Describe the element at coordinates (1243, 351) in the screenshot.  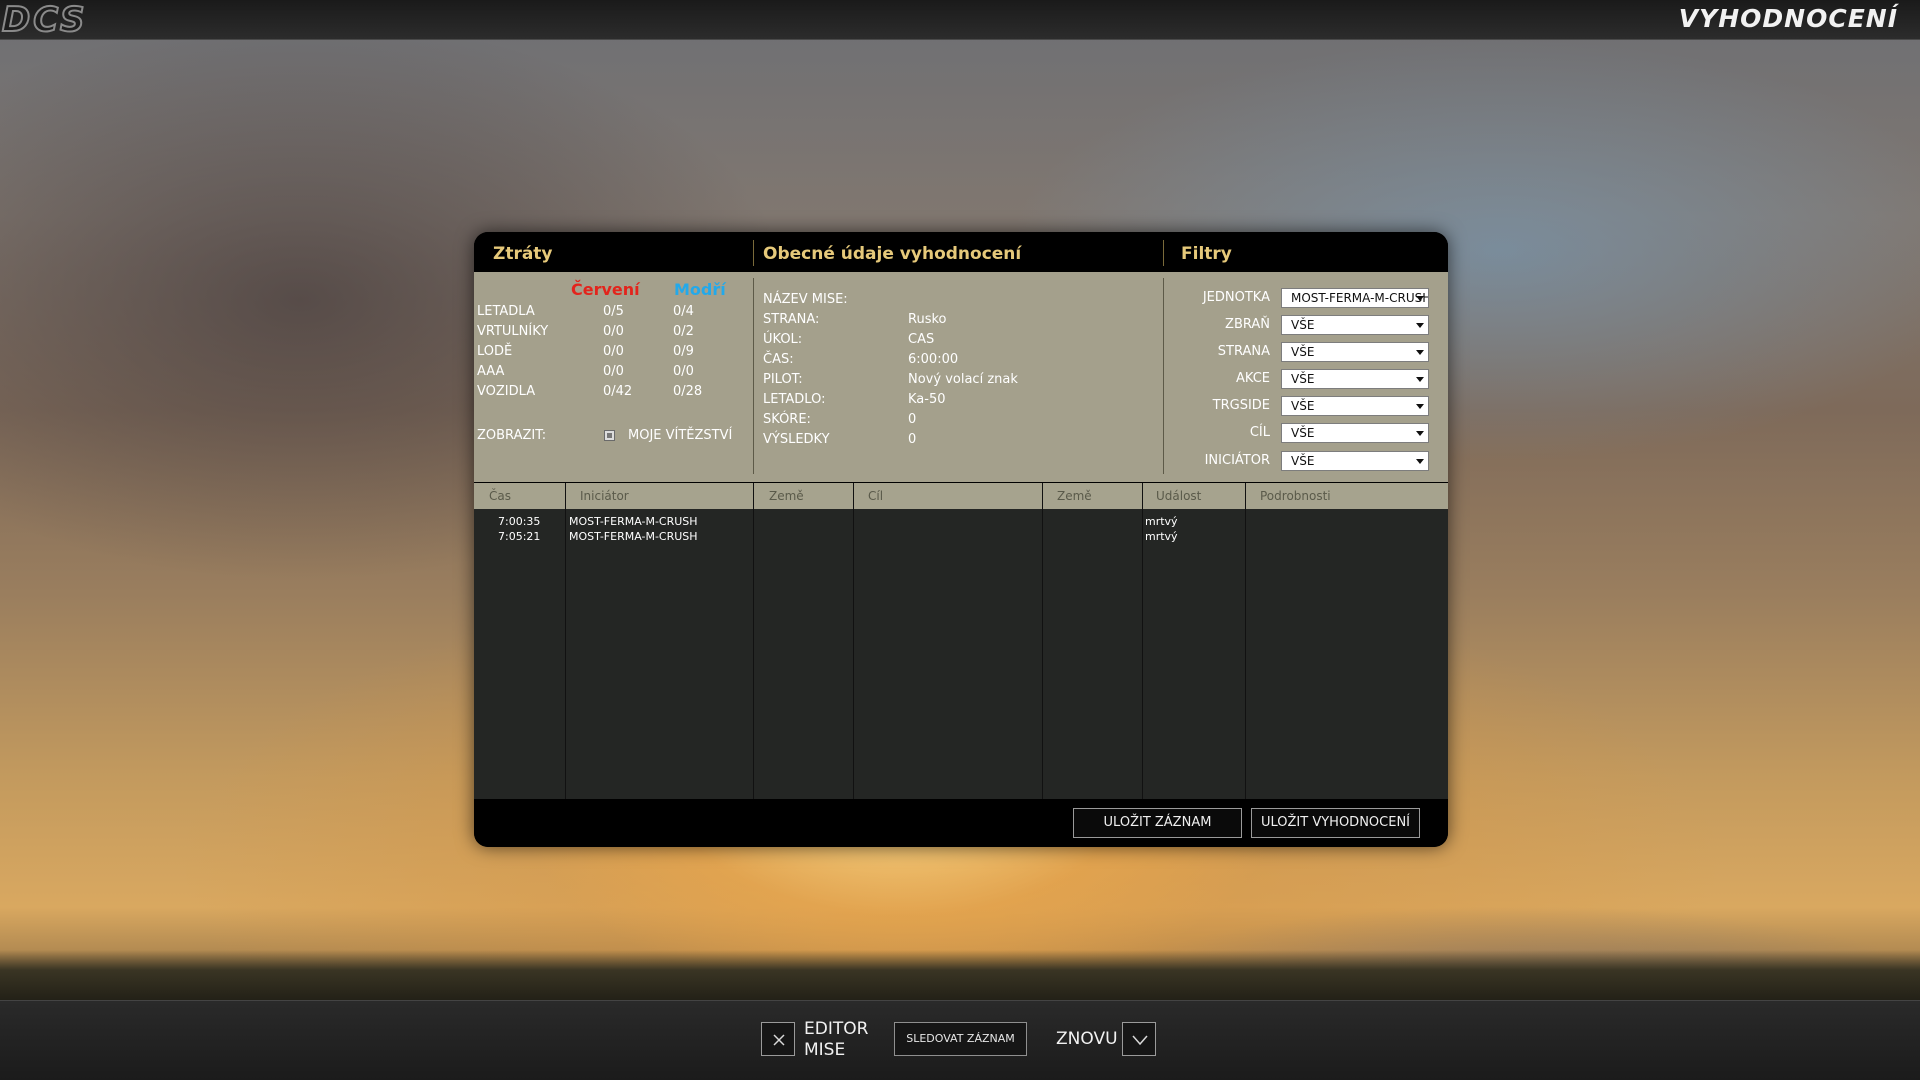
I see `filter-side-label: STRANA` at that location.